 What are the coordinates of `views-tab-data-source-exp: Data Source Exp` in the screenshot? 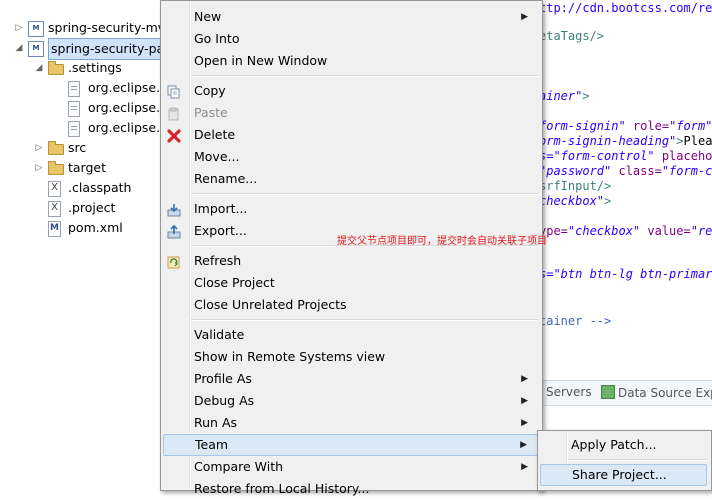 It's located at (656, 392).